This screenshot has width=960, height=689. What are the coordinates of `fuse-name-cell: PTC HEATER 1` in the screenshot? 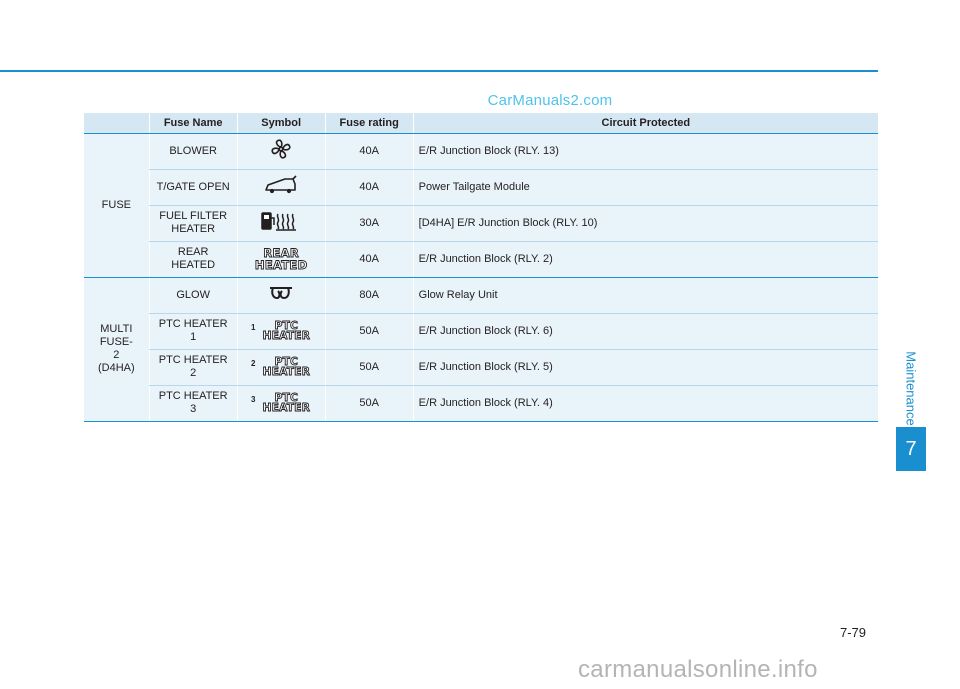 It's located at (193, 331).